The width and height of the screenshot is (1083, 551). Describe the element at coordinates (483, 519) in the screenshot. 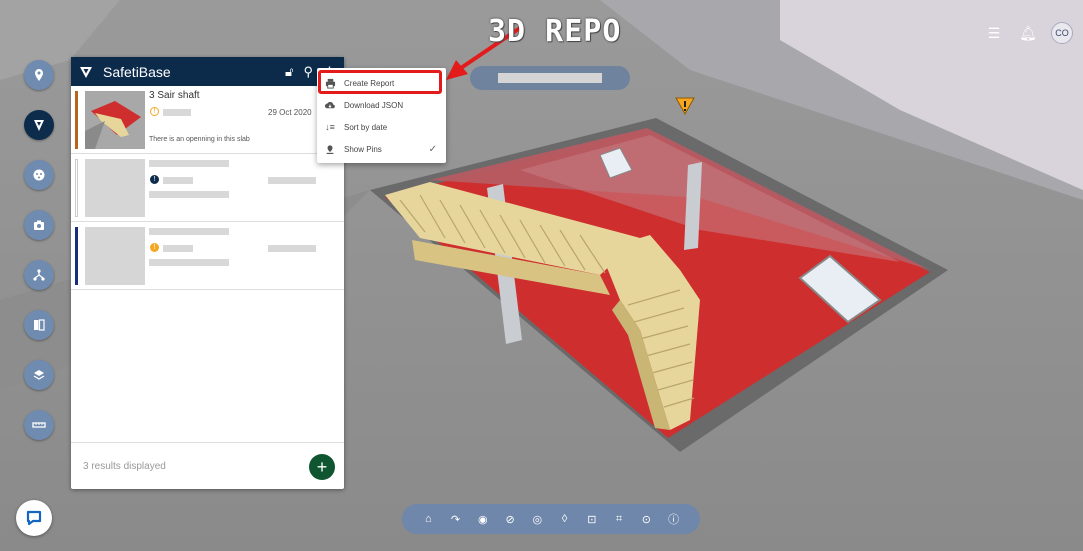

I see `show-all-icon: ◉` at that location.